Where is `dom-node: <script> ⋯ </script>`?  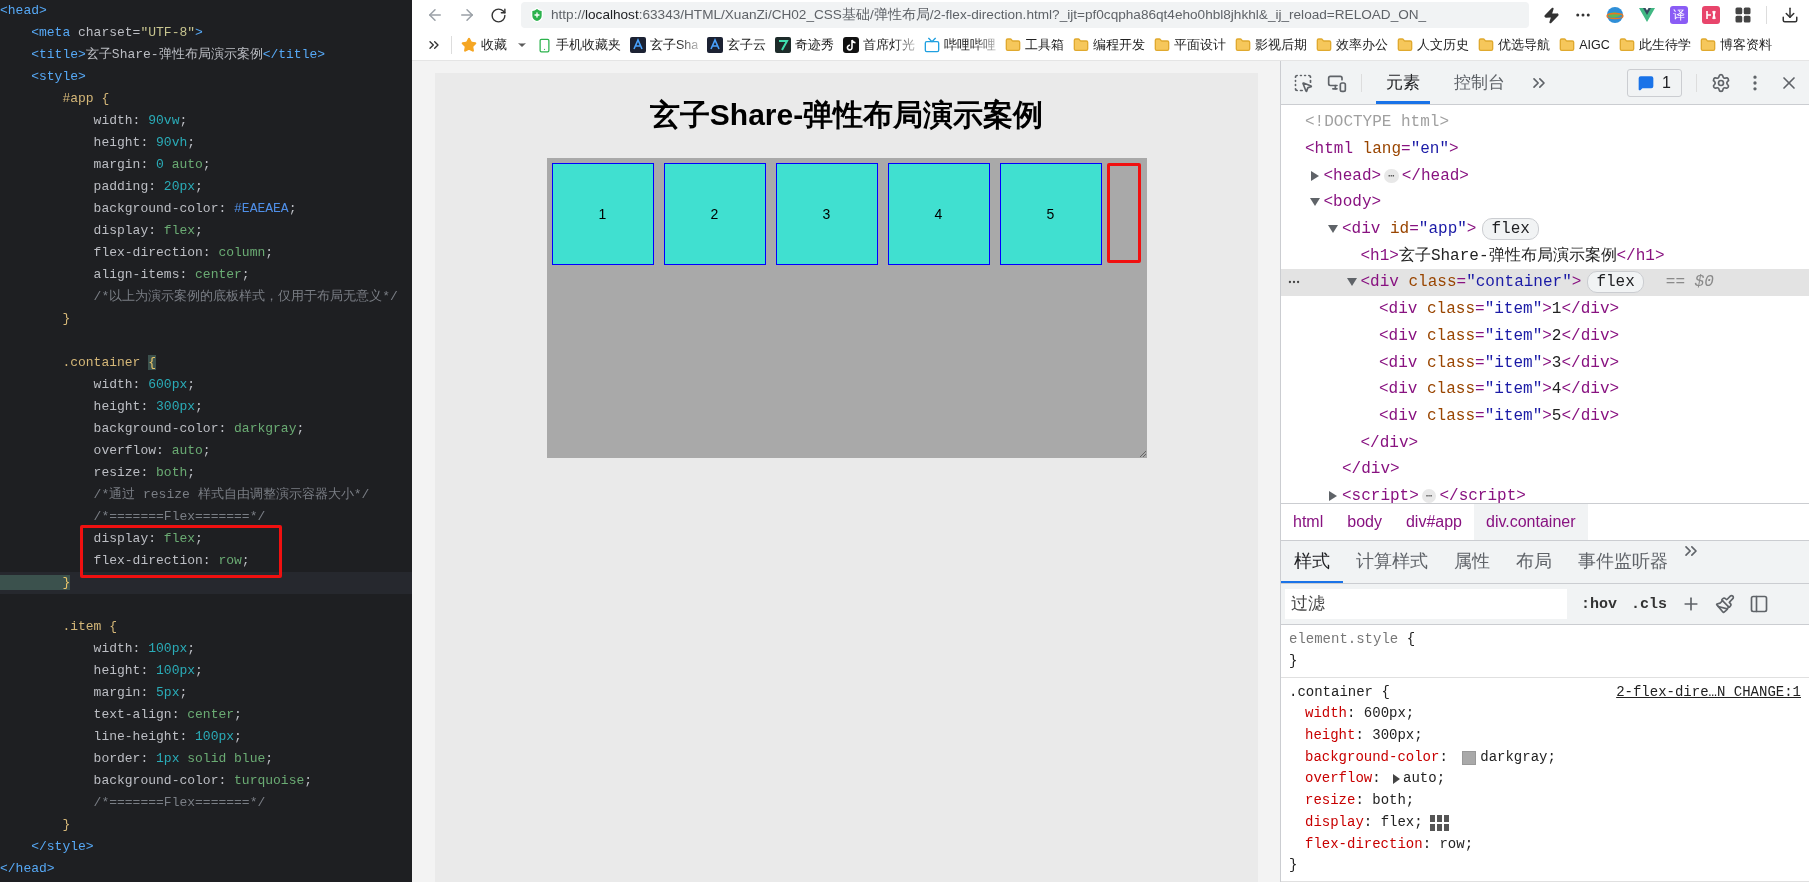 dom-node: <script> ⋯ </script> is located at coordinates (1545, 493).